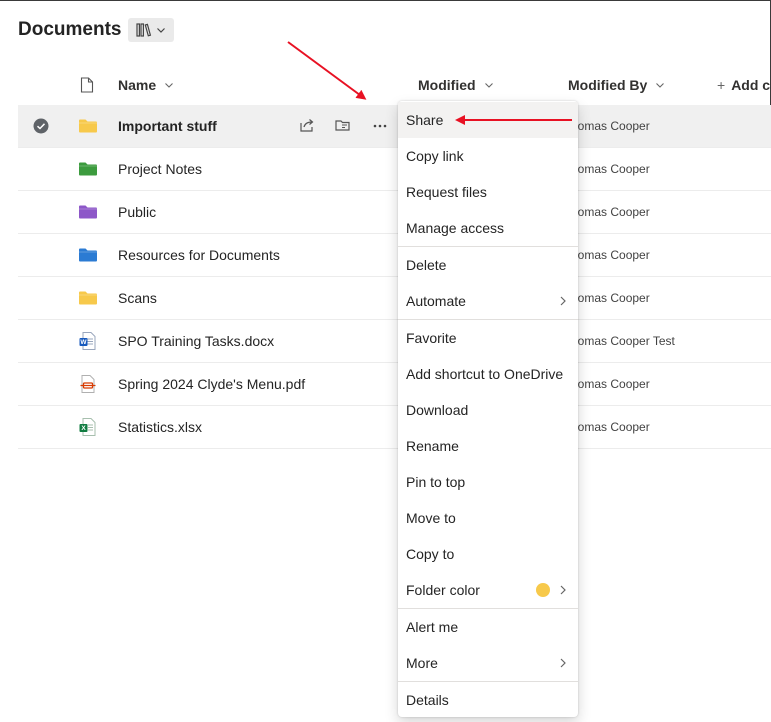  I want to click on menu-item-favorite: Favorite, so click(488, 338).